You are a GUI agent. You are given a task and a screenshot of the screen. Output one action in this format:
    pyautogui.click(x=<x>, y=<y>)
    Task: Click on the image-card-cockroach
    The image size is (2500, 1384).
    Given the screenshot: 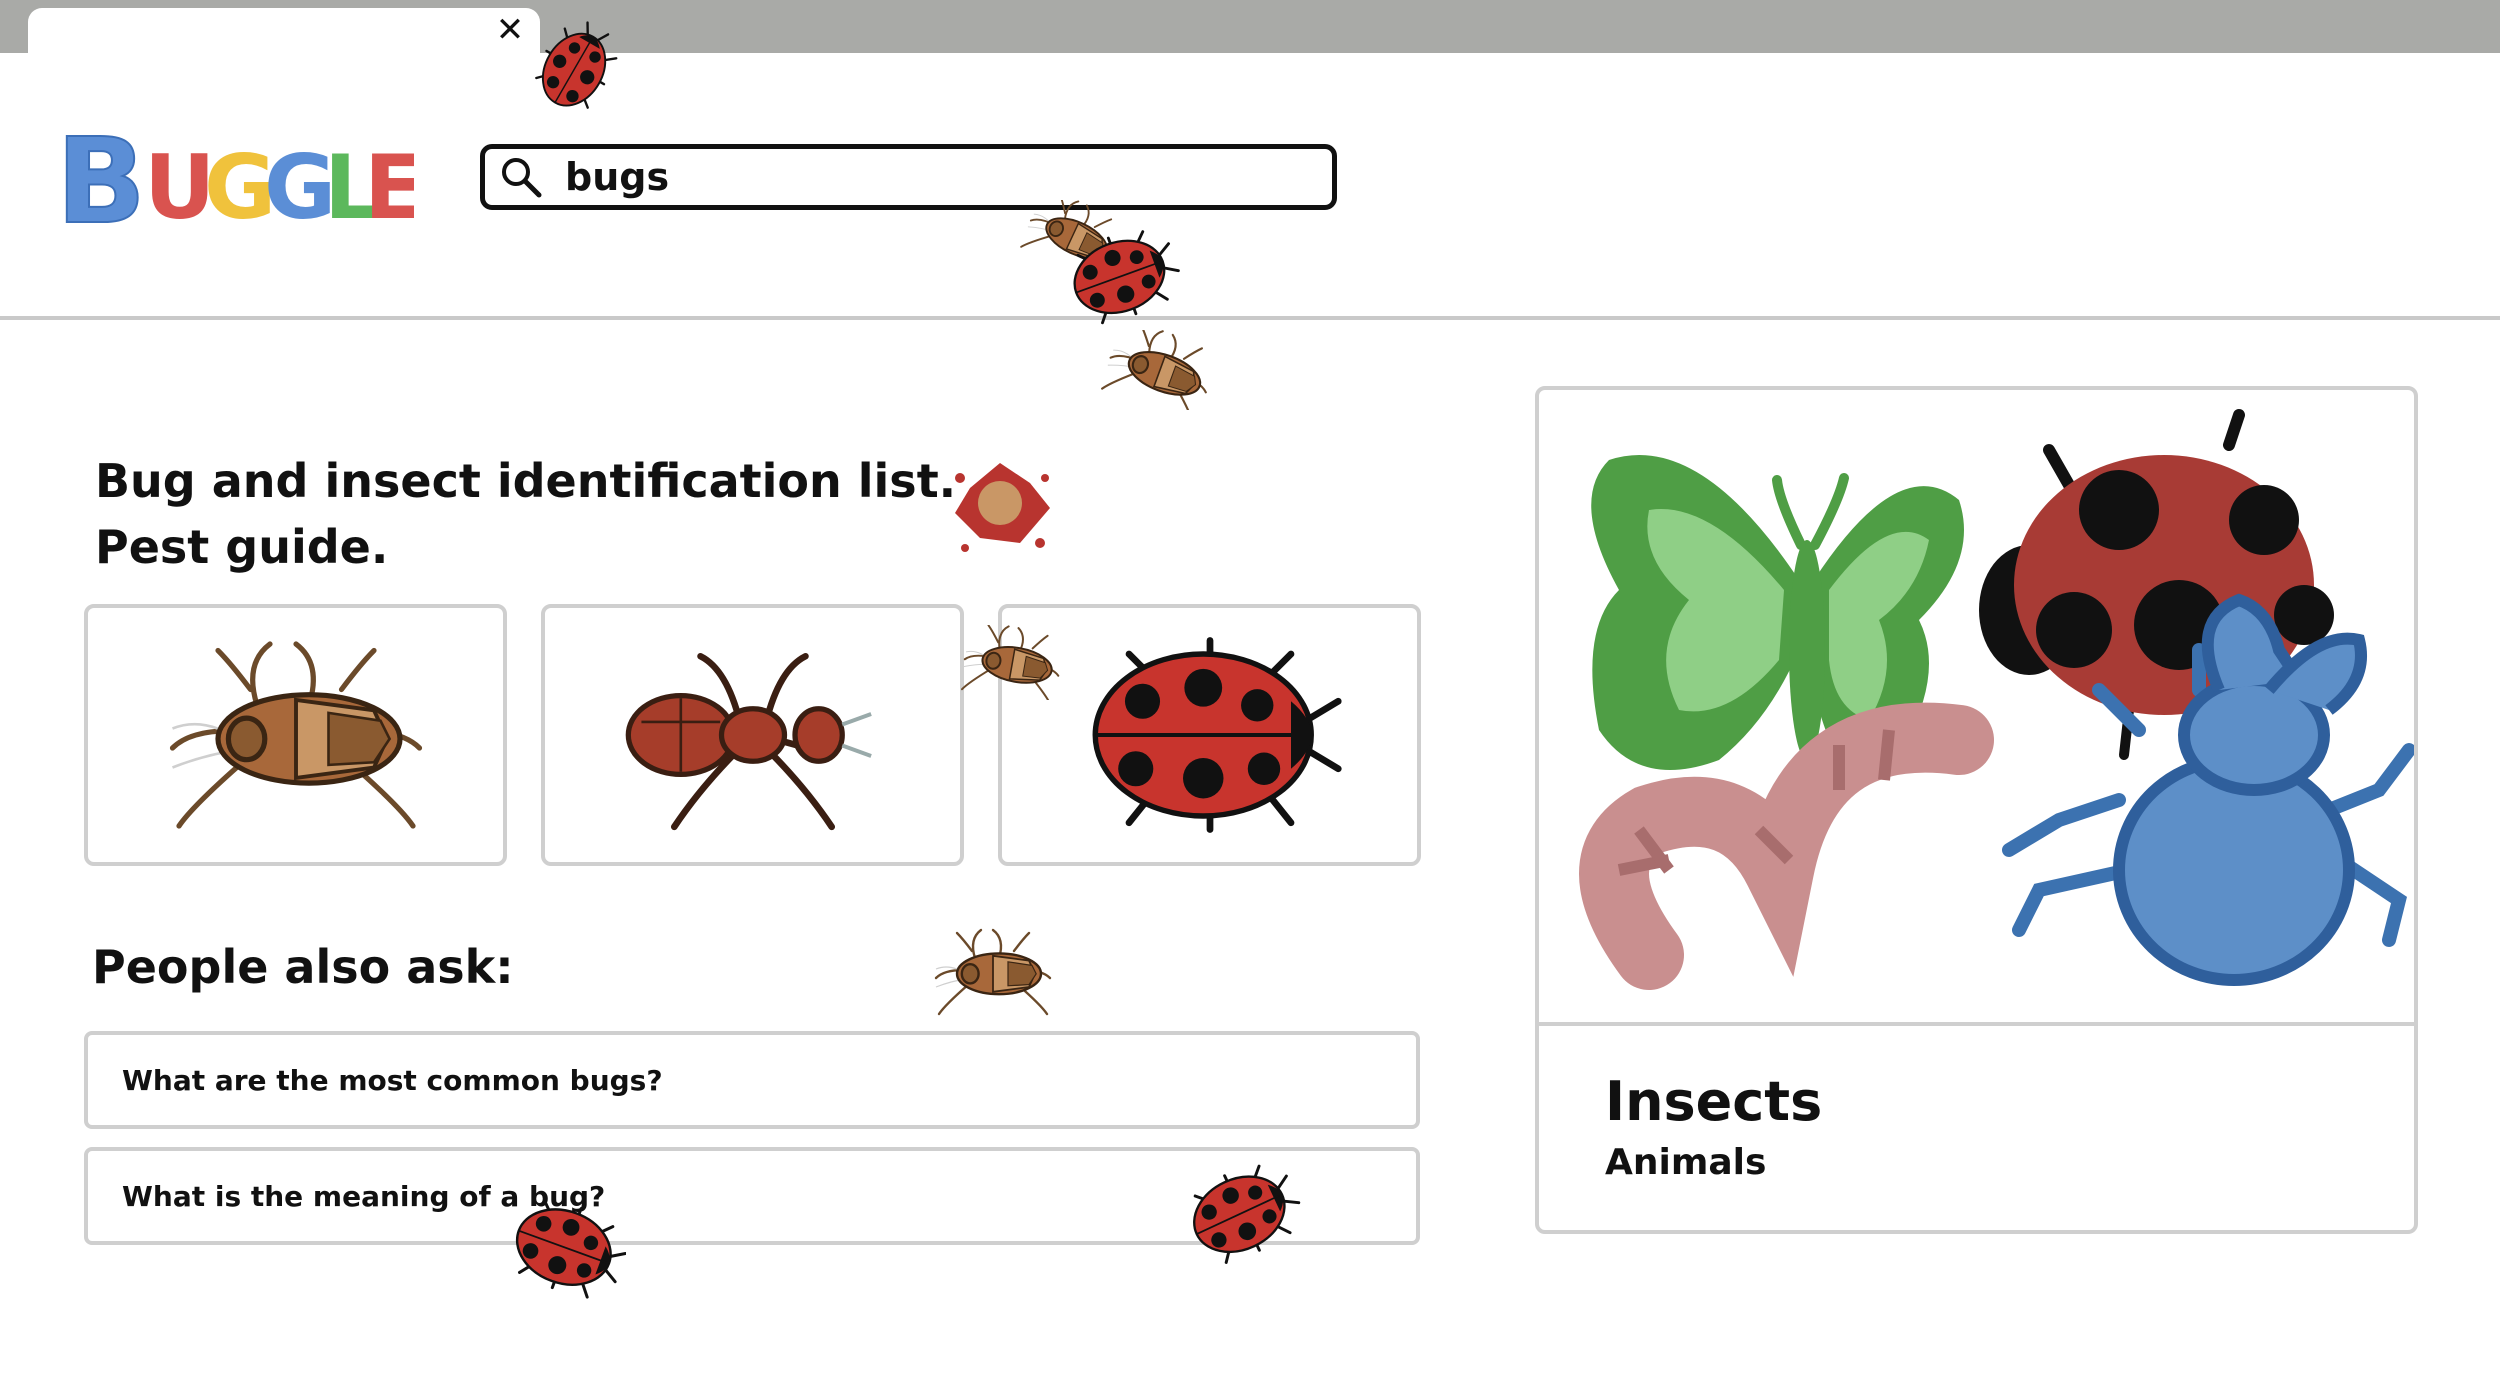 What is the action you would take?
    pyautogui.click(x=295, y=735)
    